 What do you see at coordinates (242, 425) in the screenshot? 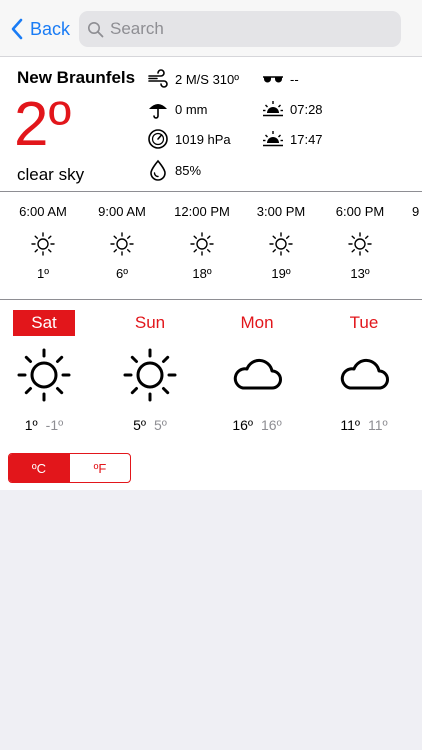
I see `day-high: 16º` at bounding box center [242, 425].